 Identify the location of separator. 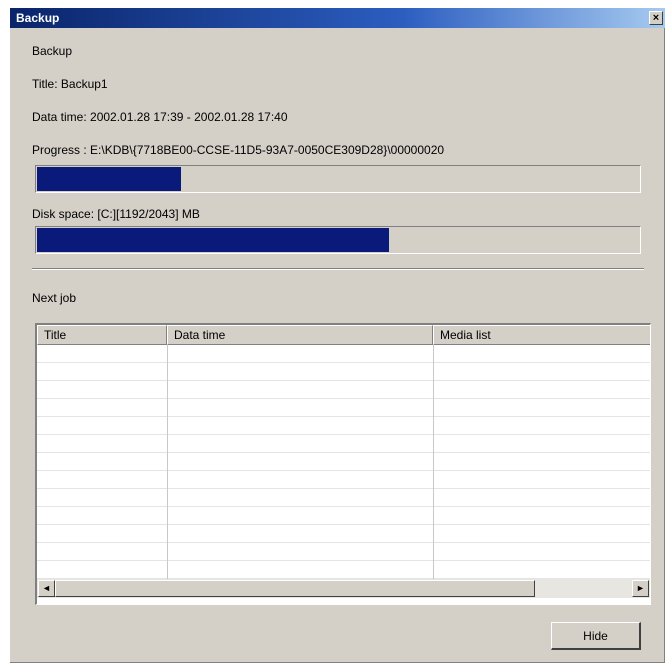
(338, 269).